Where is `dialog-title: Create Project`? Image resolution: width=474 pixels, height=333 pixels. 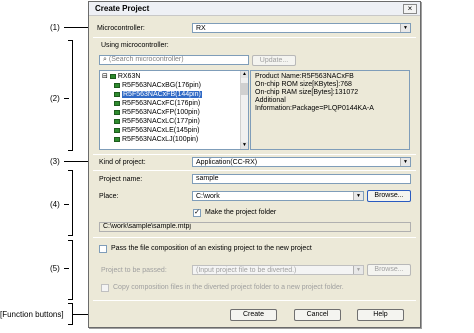 dialog-title: Create Project is located at coordinates (122, 8).